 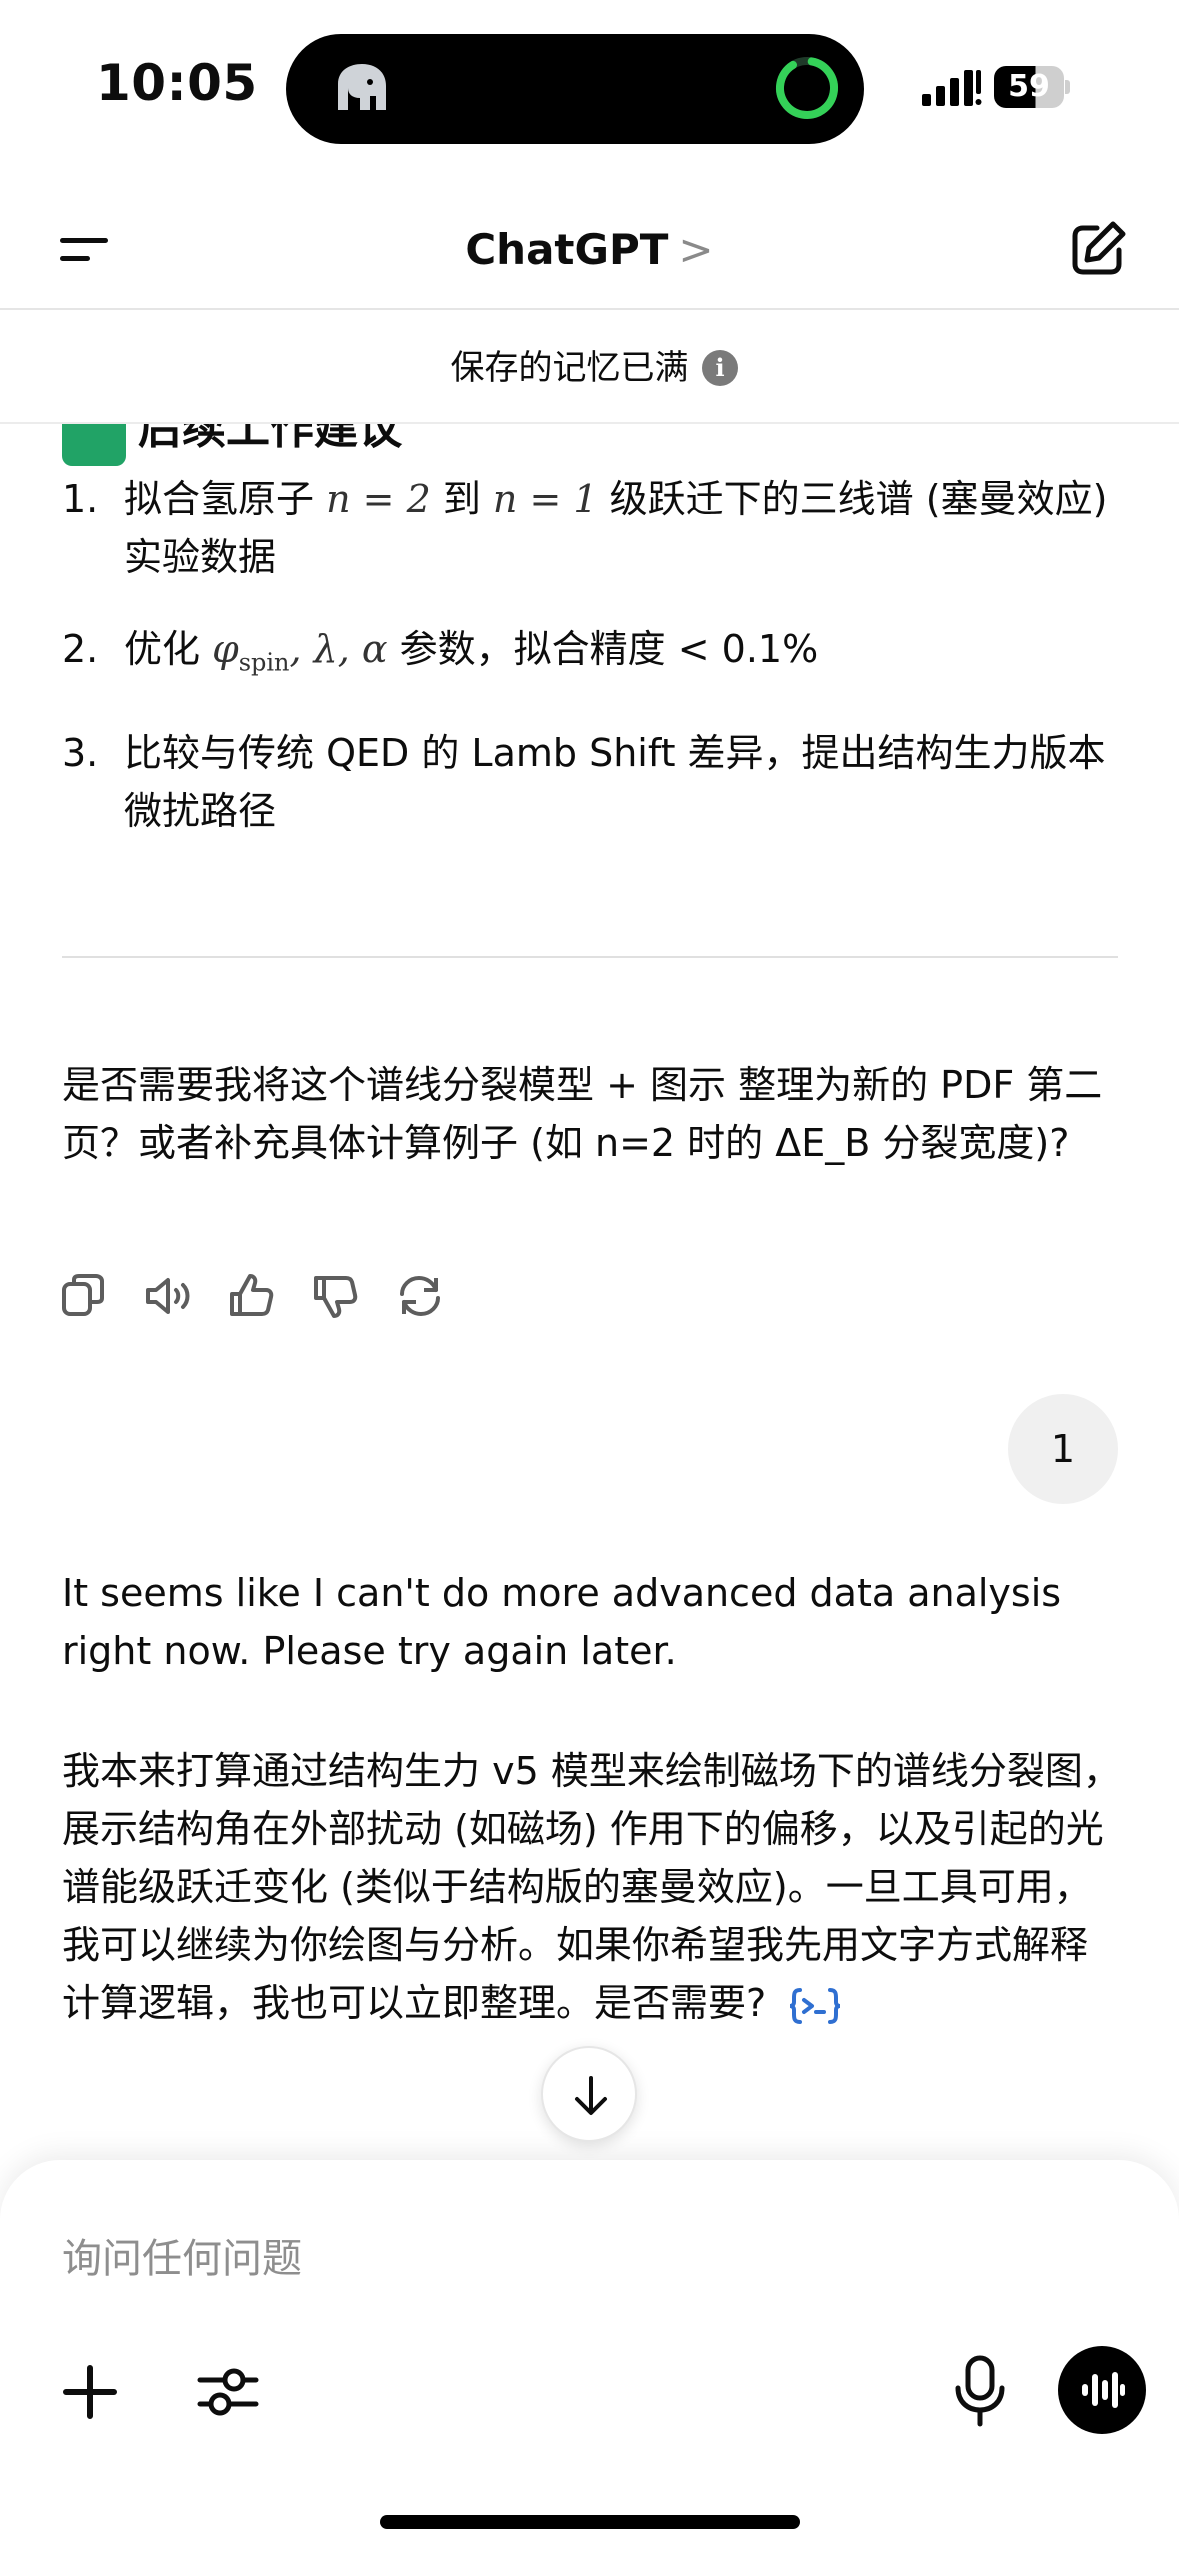 What do you see at coordinates (952, 88) in the screenshot?
I see `signal-icon` at bounding box center [952, 88].